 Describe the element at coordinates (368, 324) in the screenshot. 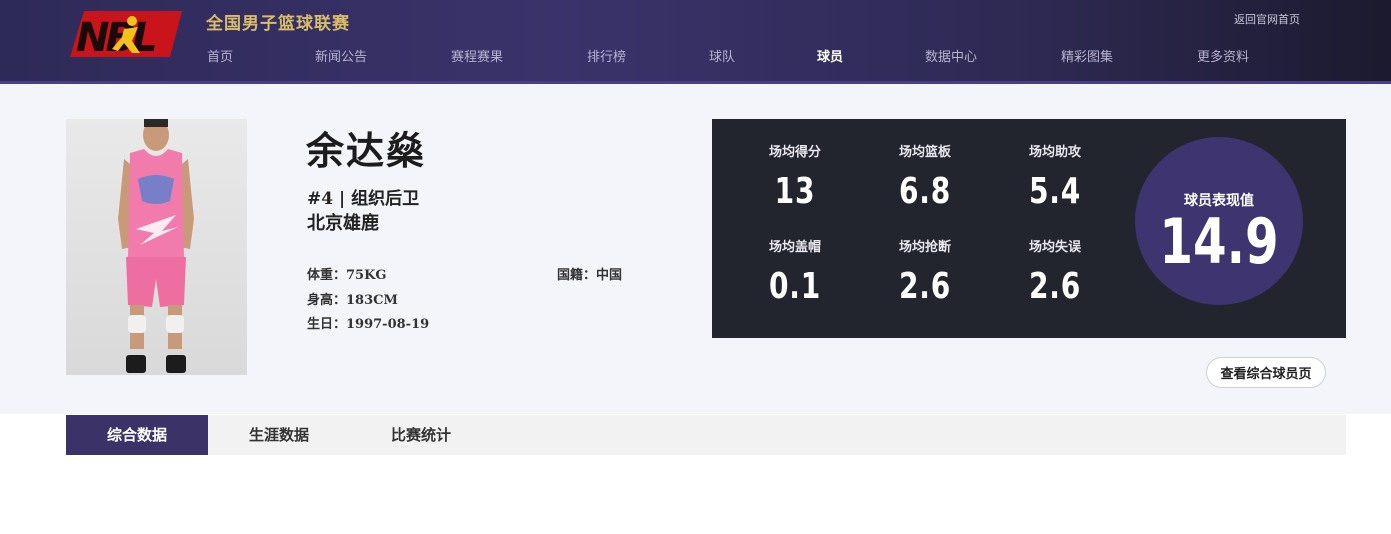

I see `player-birthday: 生日：1997-08-19` at that location.